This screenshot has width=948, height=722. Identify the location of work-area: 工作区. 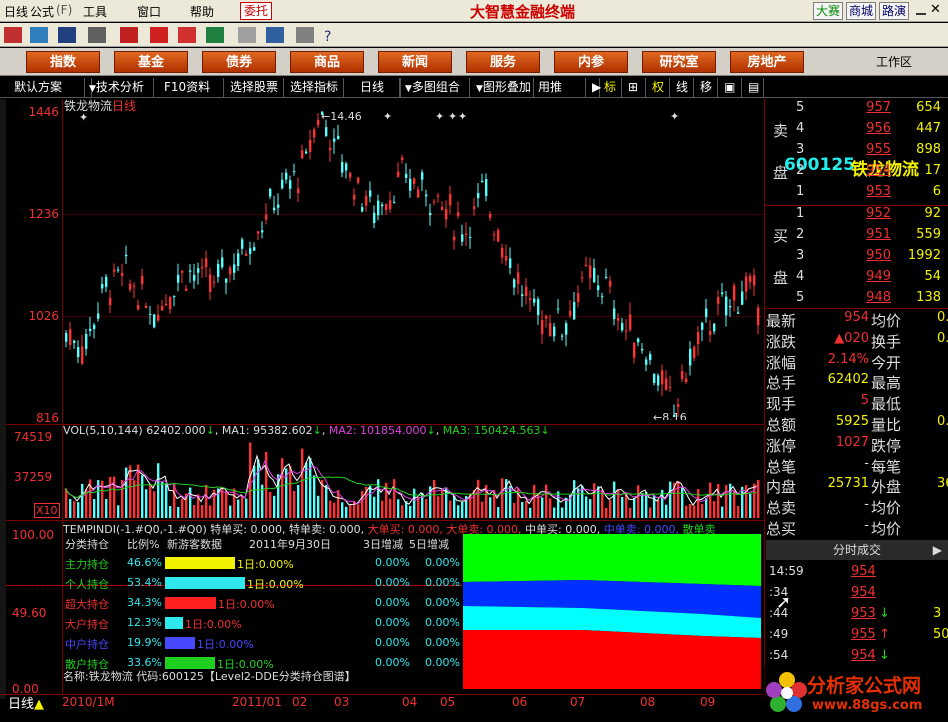
(894, 61).